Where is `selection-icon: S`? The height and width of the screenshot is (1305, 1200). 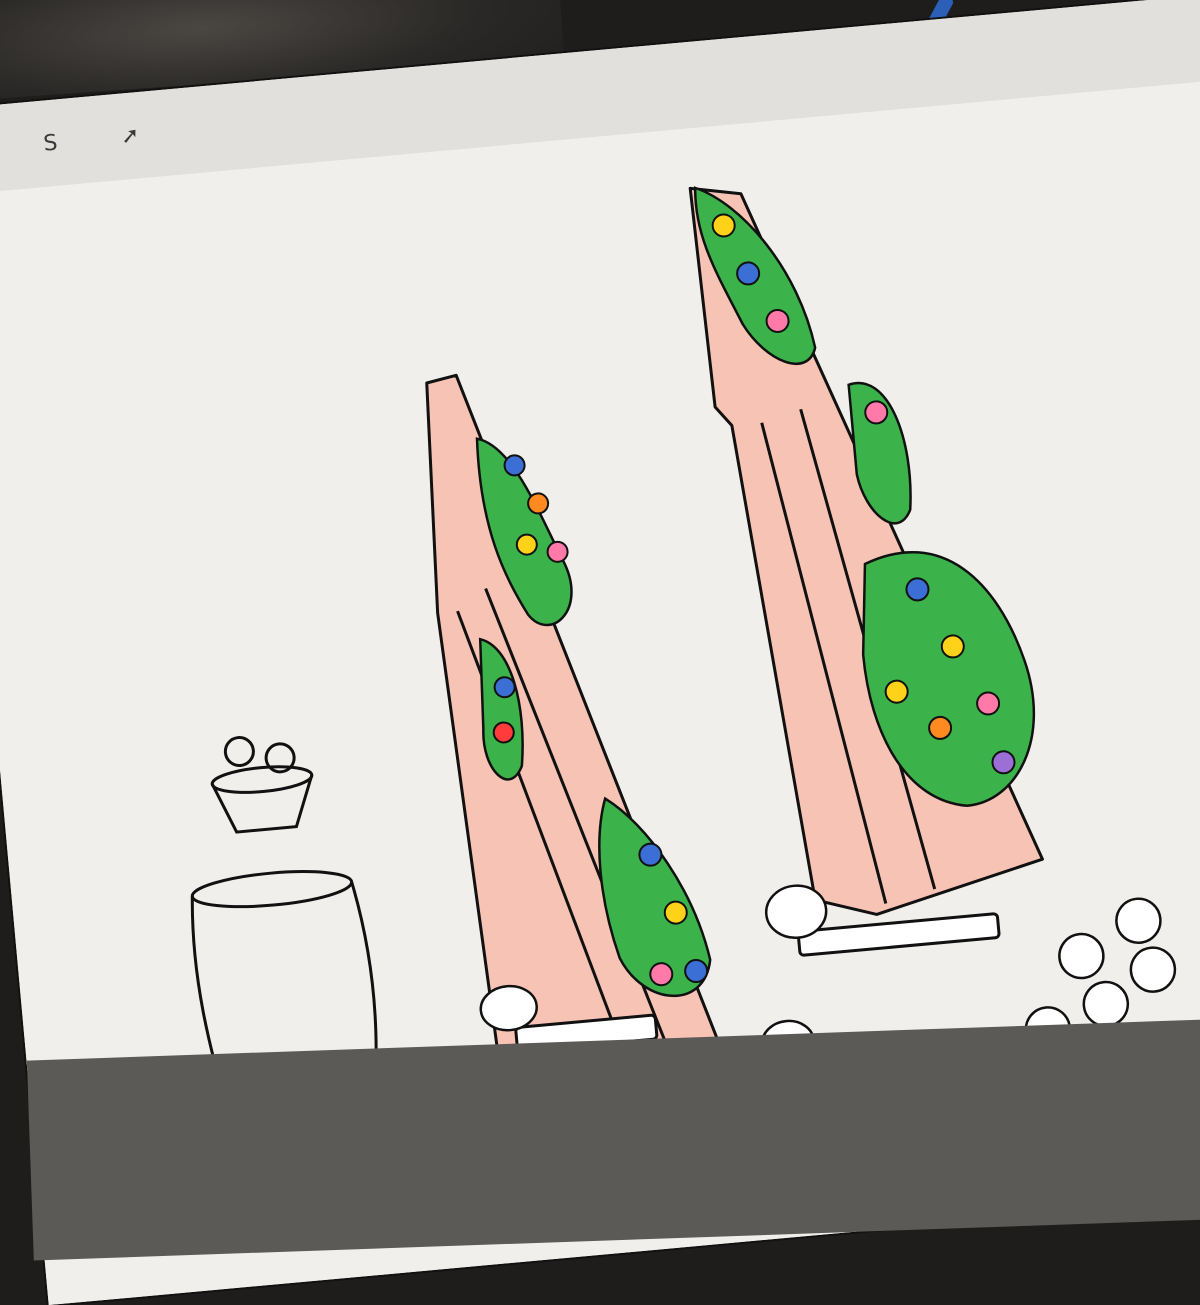
selection-icon: S is located at coordinates (50, 143).